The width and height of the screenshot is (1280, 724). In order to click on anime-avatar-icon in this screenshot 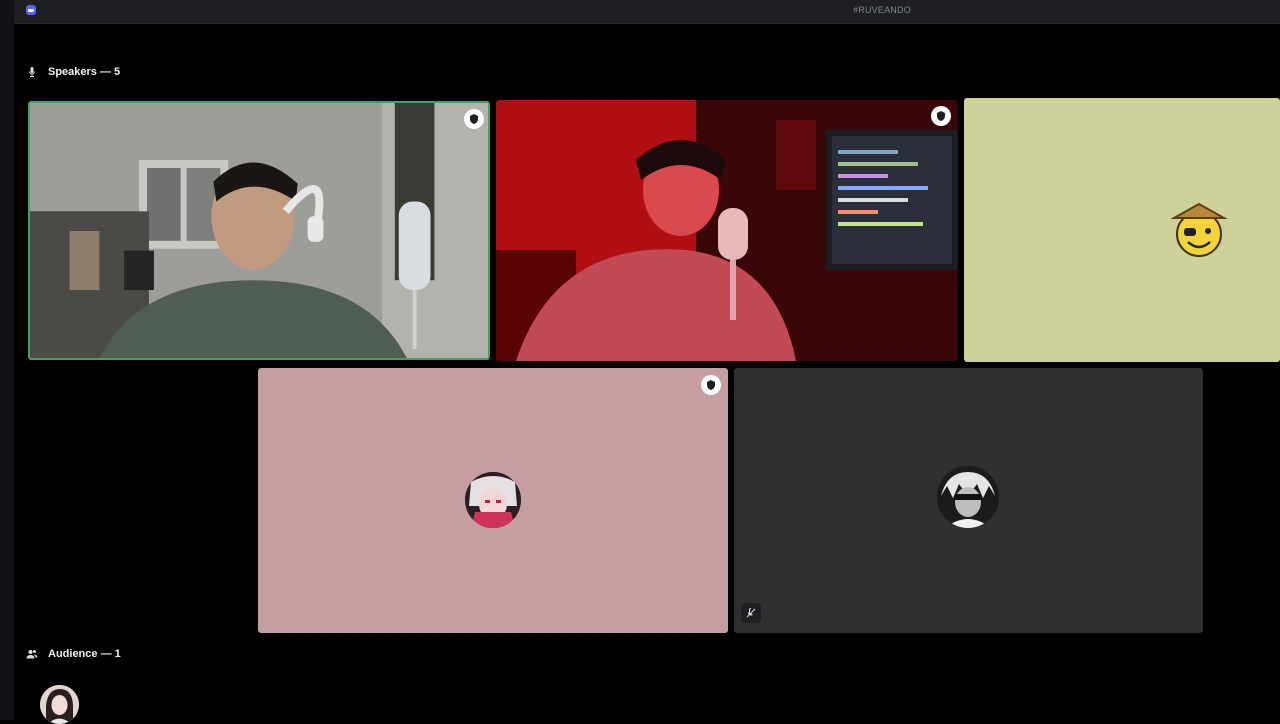, I will do `click(493, 500)`.